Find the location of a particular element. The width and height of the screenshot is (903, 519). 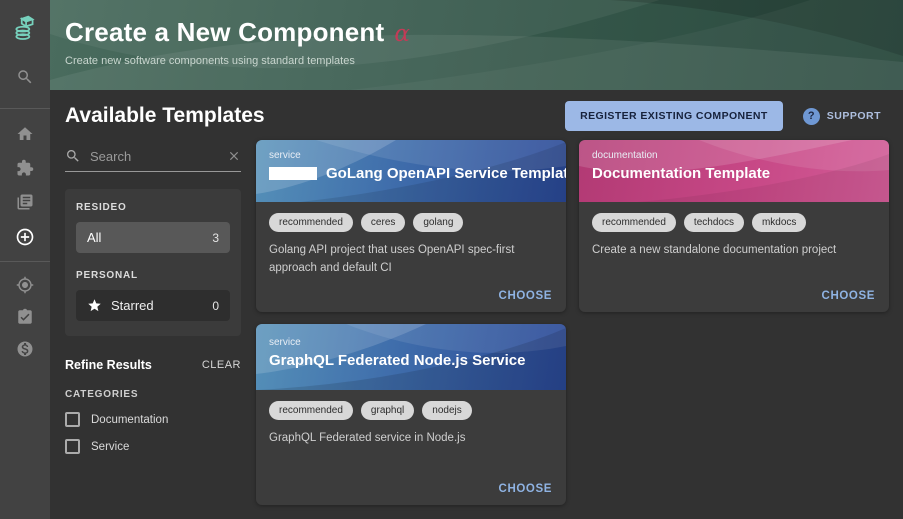

rail-tech-radar-button is located at coordinates (25, 285).